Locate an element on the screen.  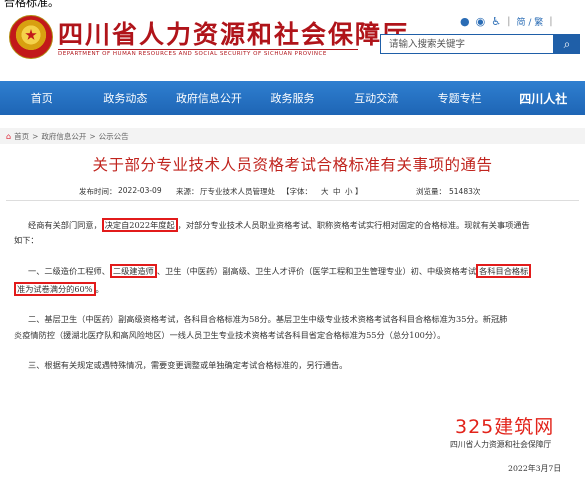
nav-item-home: 首页 is located at coordinates (42, 98).